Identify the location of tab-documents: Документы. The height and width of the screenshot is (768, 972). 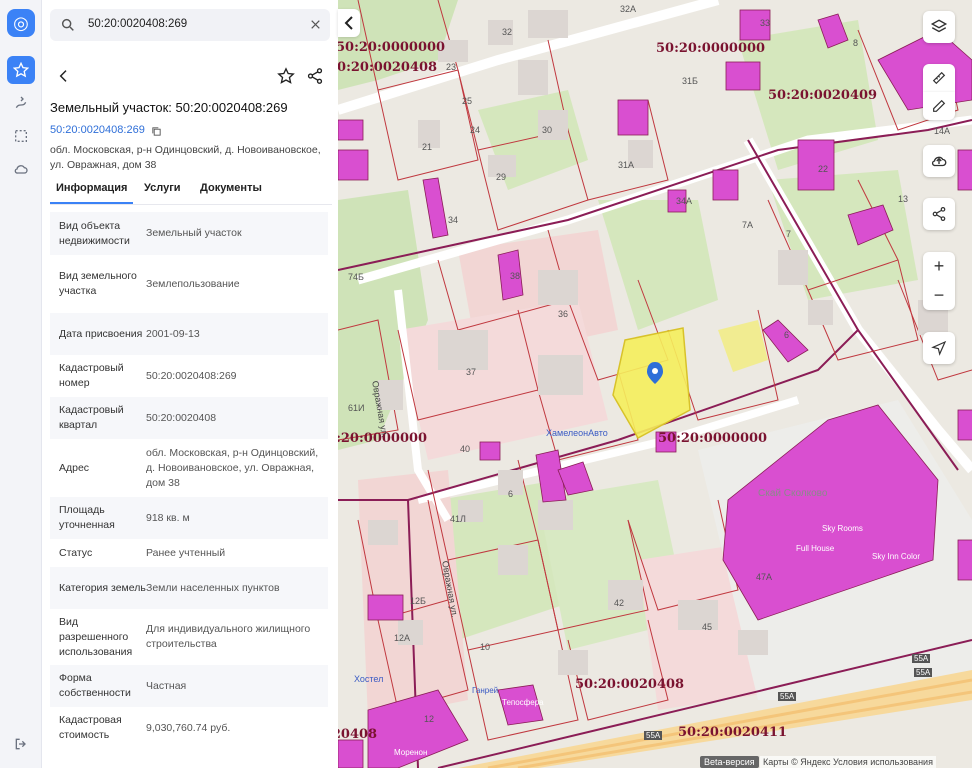
(231, 188).